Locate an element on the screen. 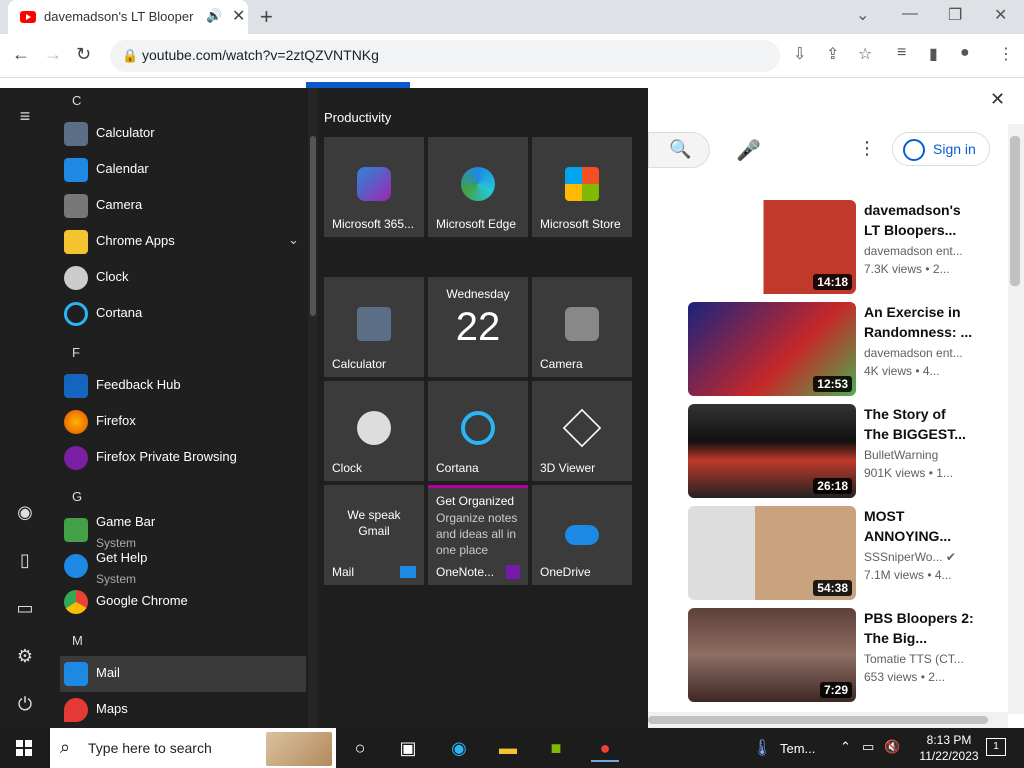  windows-start-icon is located at coordinates (24, 748).